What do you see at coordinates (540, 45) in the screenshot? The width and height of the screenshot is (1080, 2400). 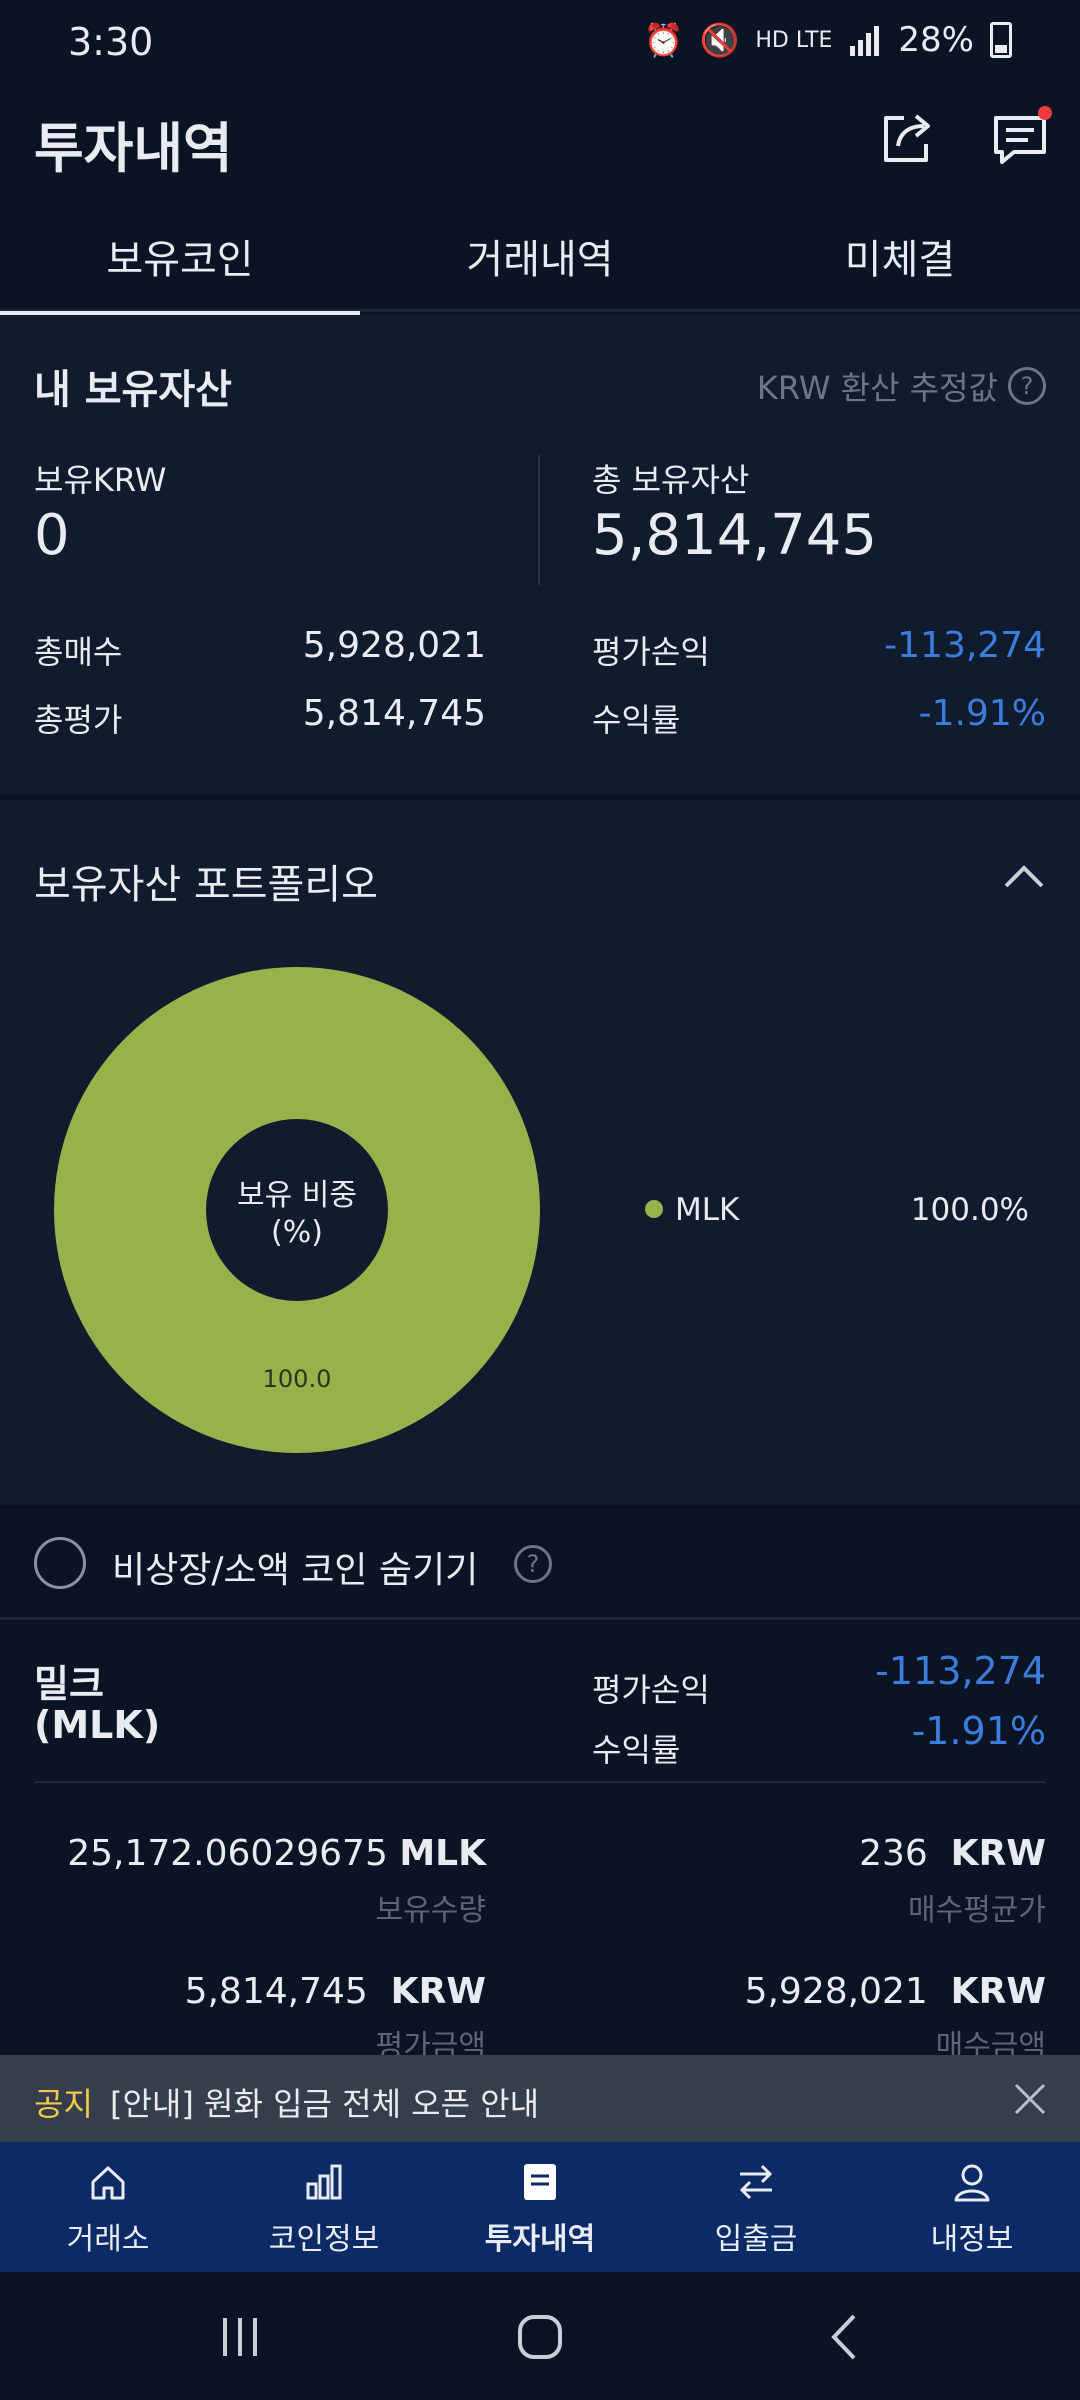 I see `status-bar: 3:30 ⏰ 🔇 HD LTE 28%` at bounding box center [540, 45].